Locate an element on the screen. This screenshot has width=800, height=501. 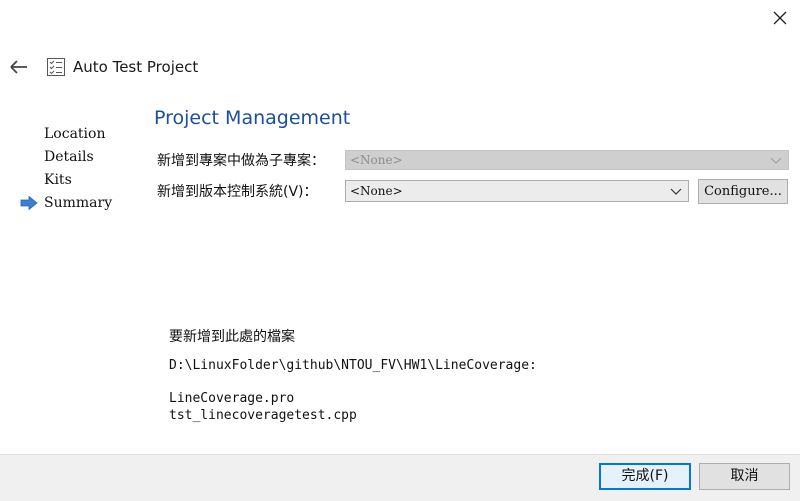
add-to-vcs-value: <None> is located at coordinates (376, 191).